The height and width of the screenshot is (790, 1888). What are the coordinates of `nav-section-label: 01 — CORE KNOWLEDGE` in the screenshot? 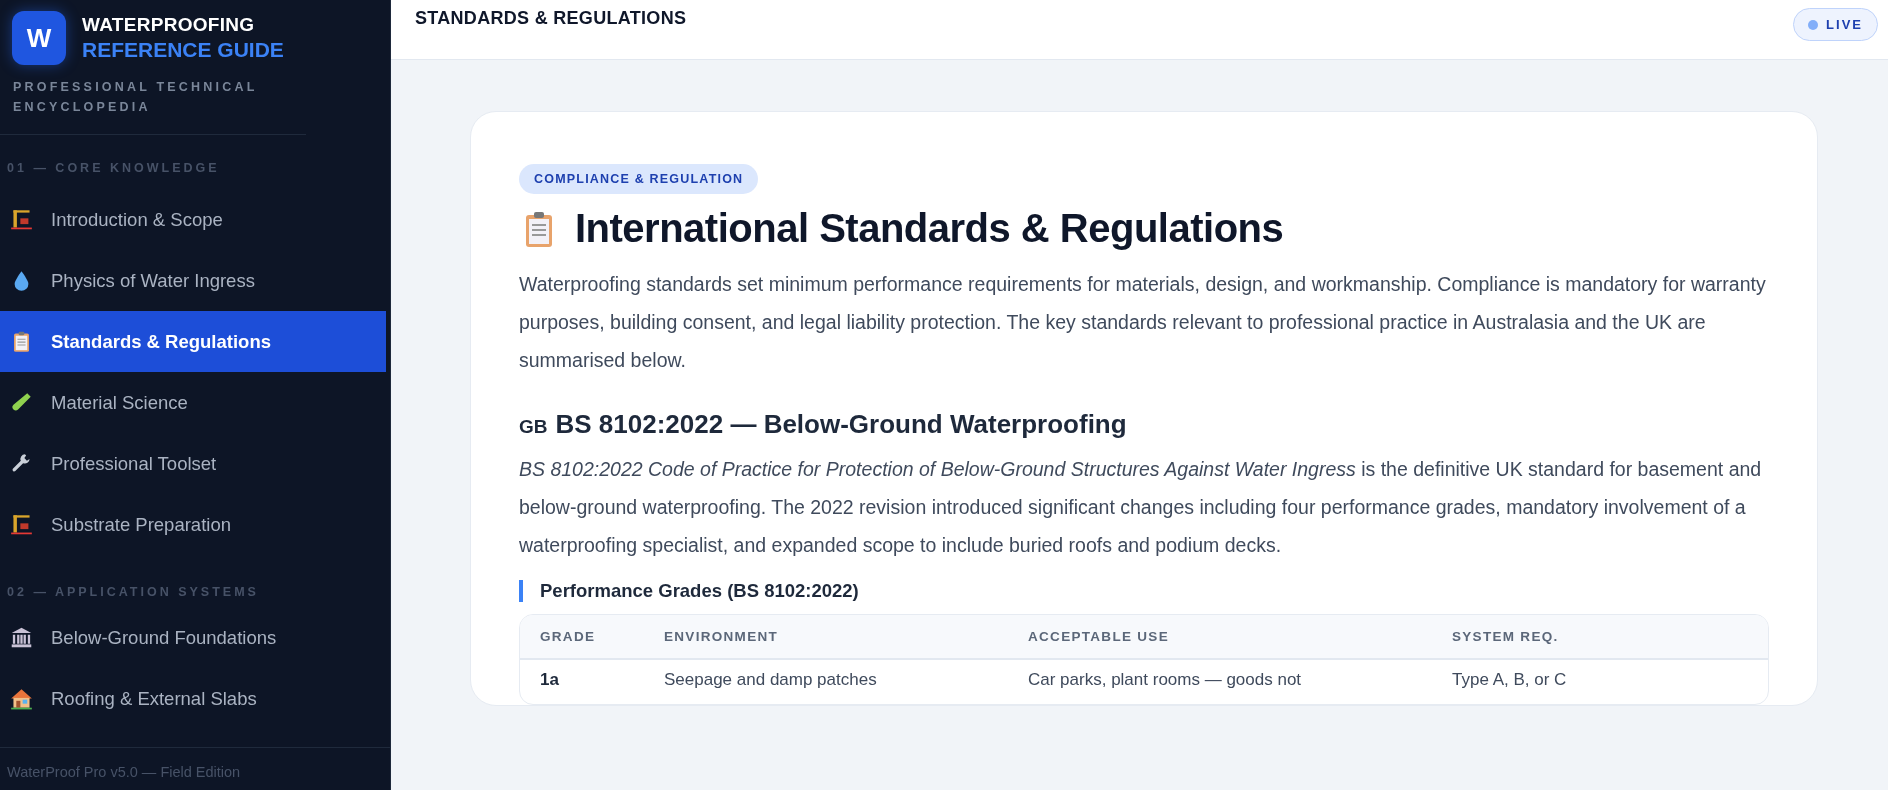 It's located at (113, 168).